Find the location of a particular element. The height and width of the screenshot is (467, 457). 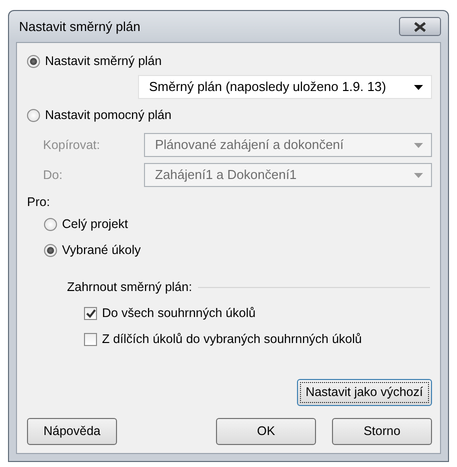

close-icon is located at coordinates (420, 27).